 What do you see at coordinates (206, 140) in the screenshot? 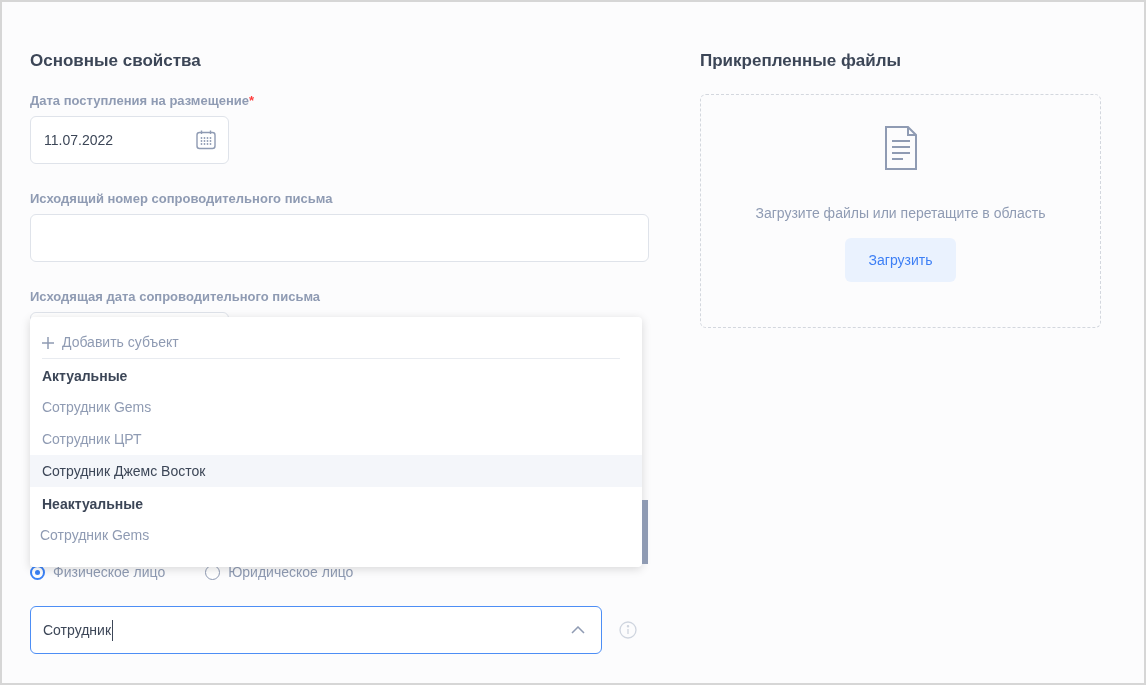
I see `calendar-icon` at bounding box center [206, 140].